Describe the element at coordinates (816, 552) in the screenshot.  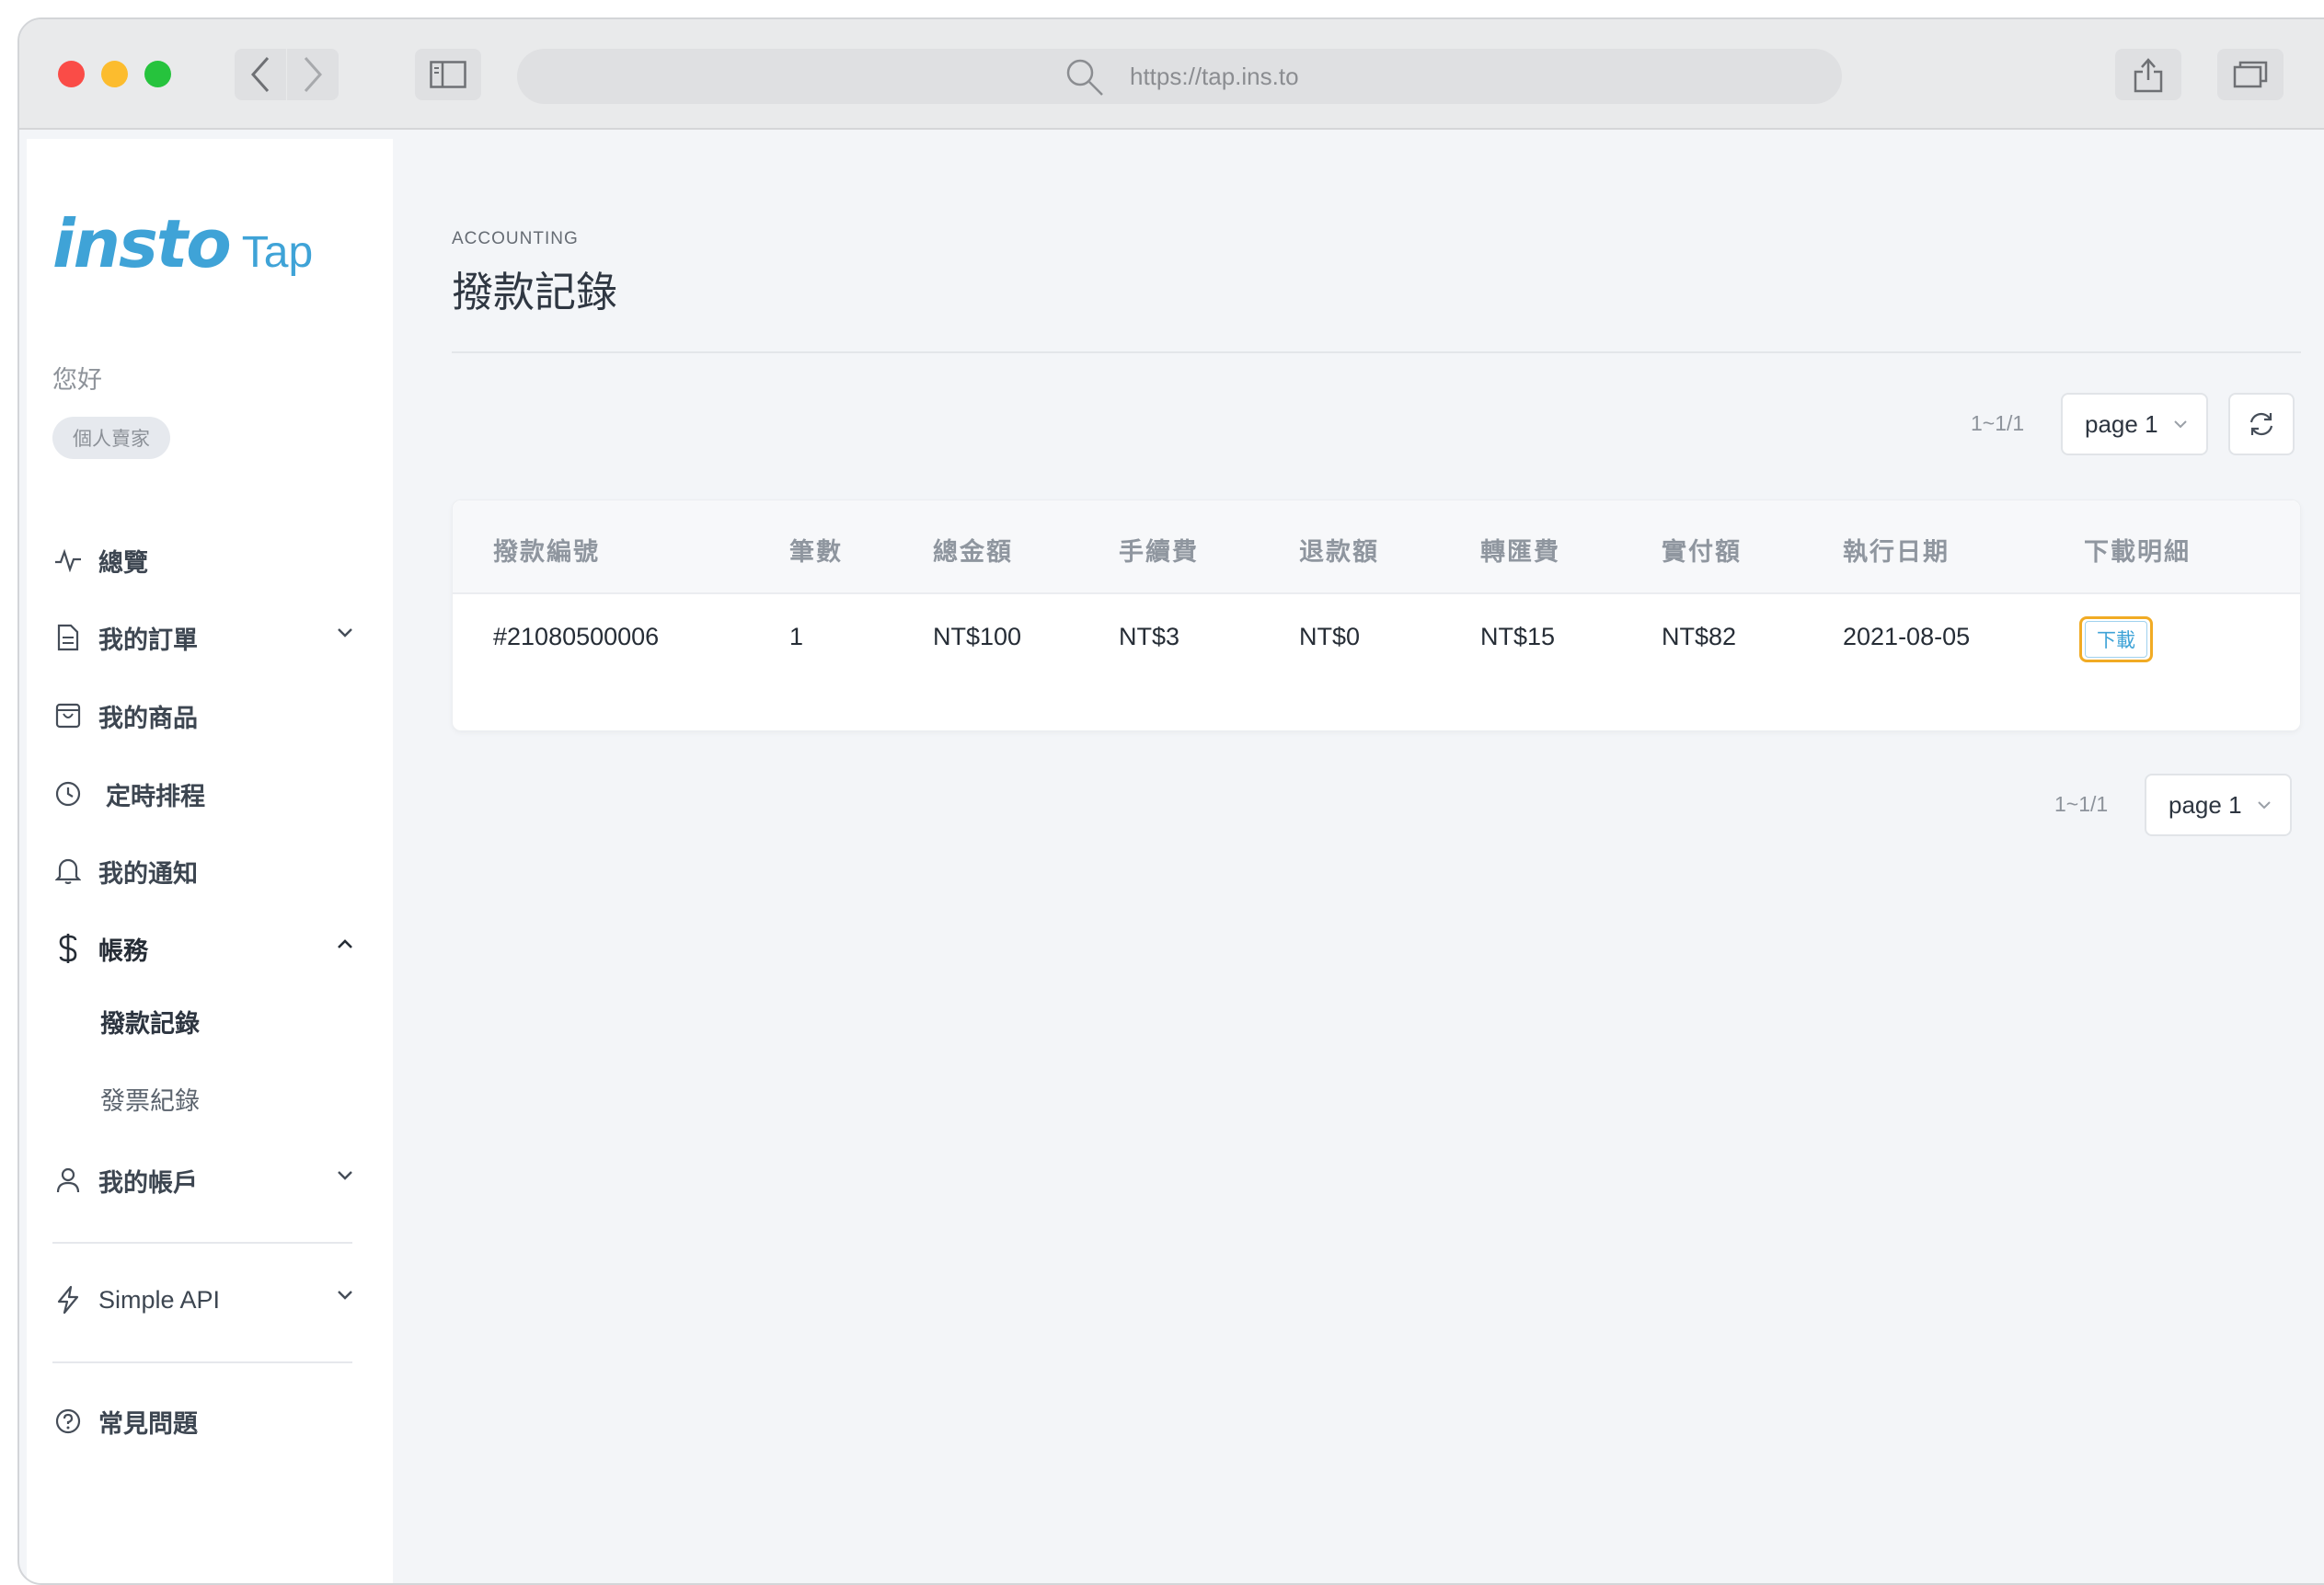
I see `column-header: 筆數` at that location.